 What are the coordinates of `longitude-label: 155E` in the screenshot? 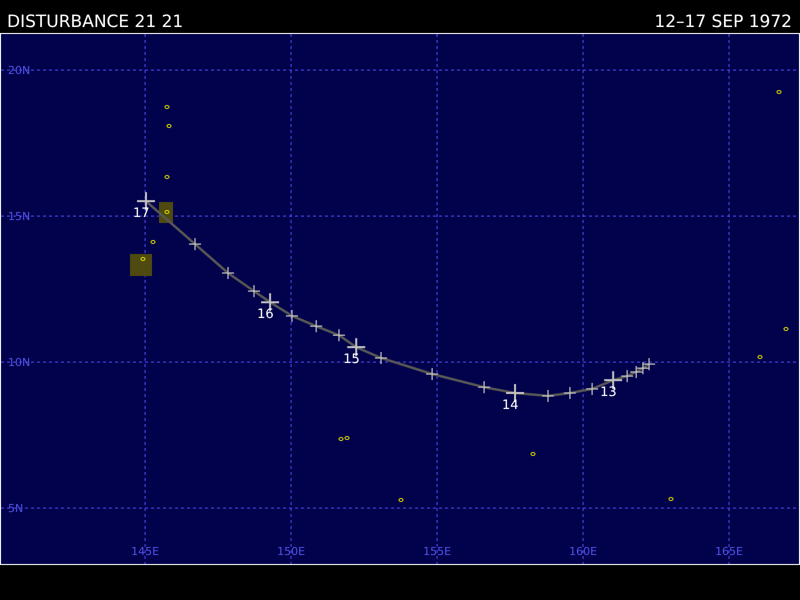 It's located at (437, 551).